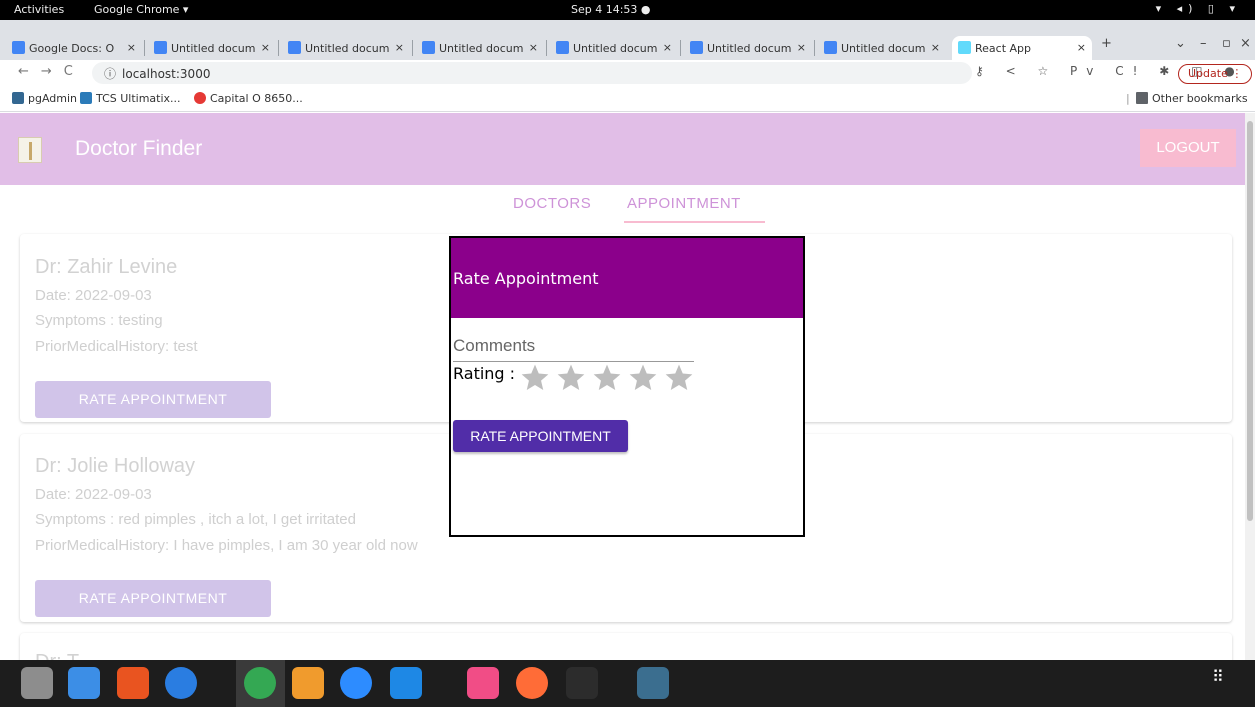 The image size is (1255, 707). What do you see at coordinates (694, 222) in the screenshot?
I see `active-tab-indicator` at bounding box center [694, 222].